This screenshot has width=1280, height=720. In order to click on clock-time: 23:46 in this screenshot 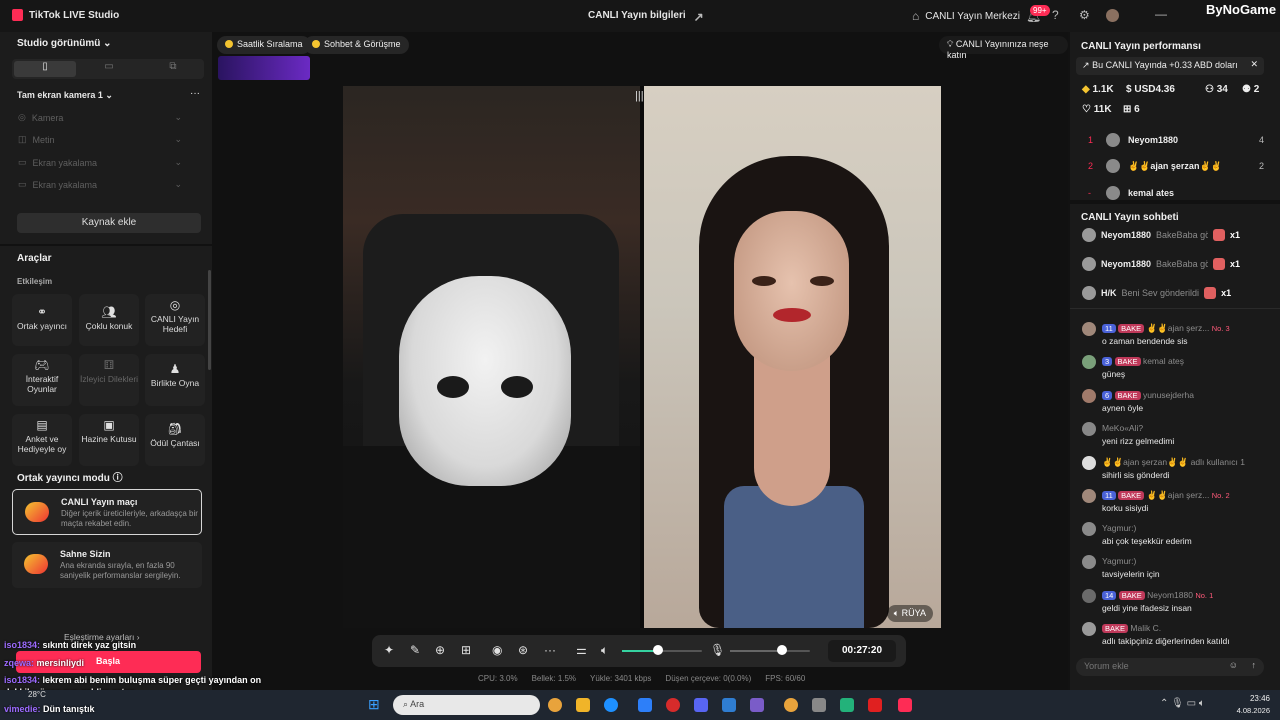, I will do `click(1253, 698)`.